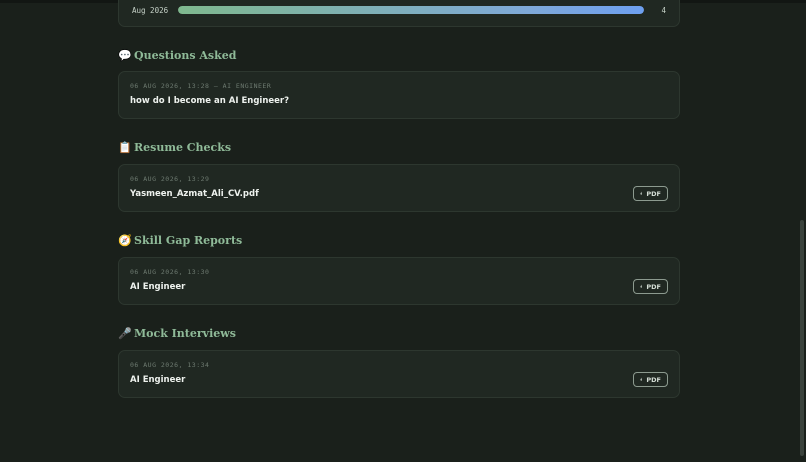  Describe the element at coordinates (210, 101) in the screenshot. I see `question-entry-title: how do I become an AI Engineer?` at that location.